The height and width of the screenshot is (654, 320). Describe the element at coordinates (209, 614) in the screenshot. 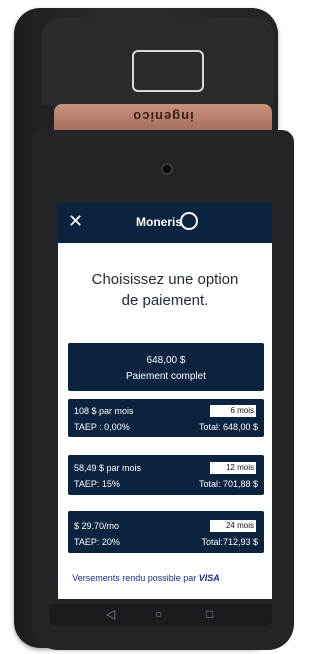

I see `recent-apps-icon: □` at that location.